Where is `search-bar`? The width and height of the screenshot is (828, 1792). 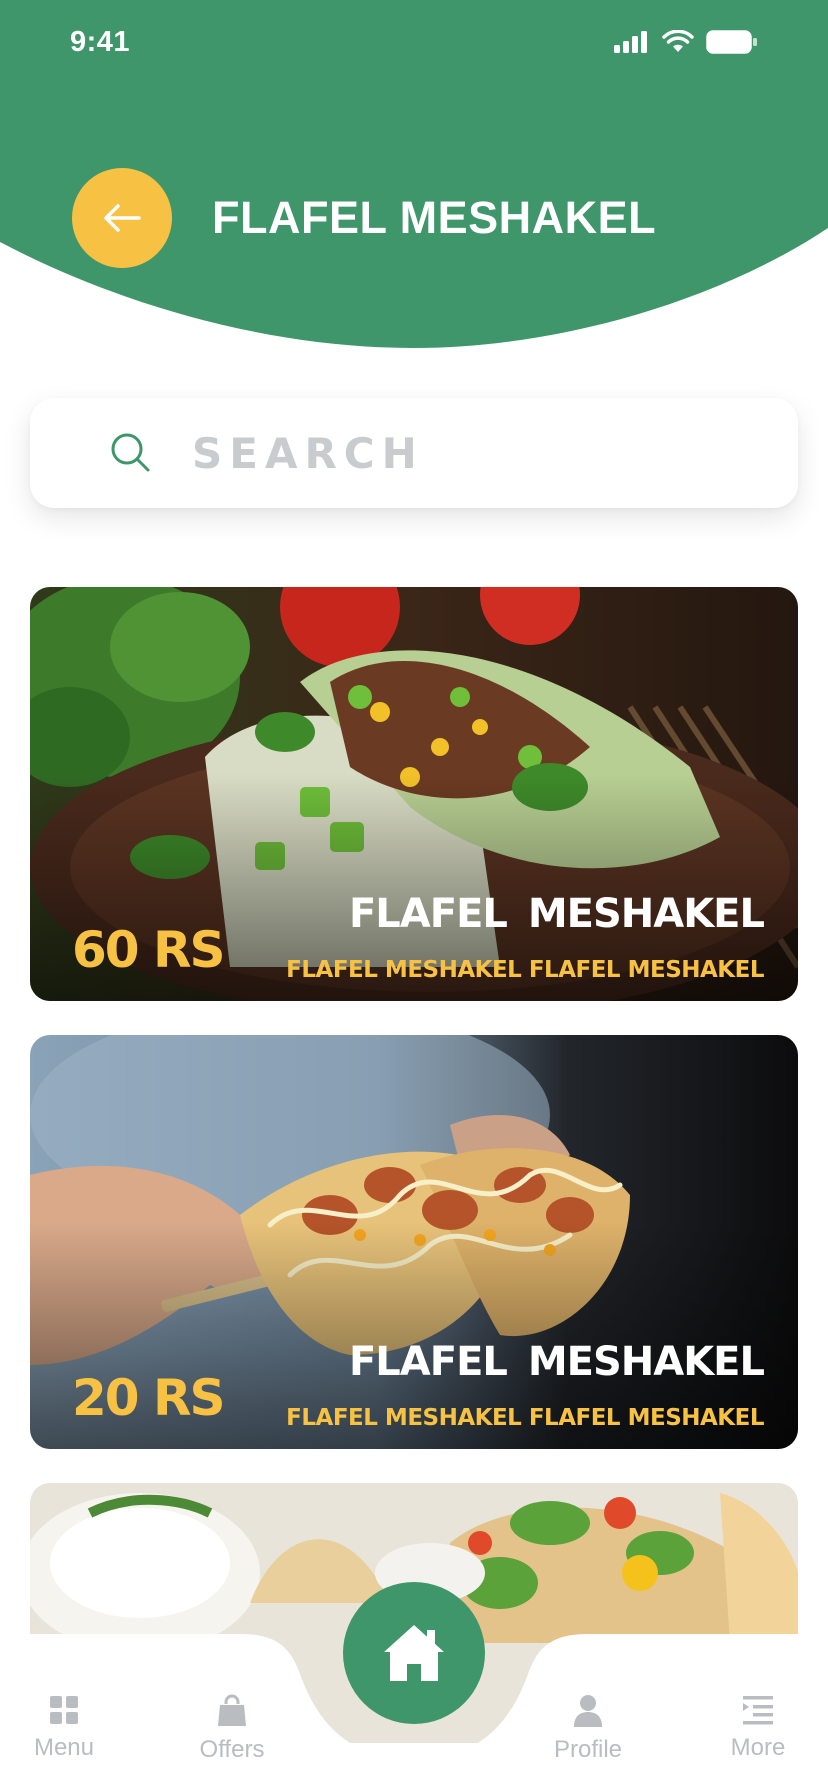 search-bar is located at coordinates (414, 453).